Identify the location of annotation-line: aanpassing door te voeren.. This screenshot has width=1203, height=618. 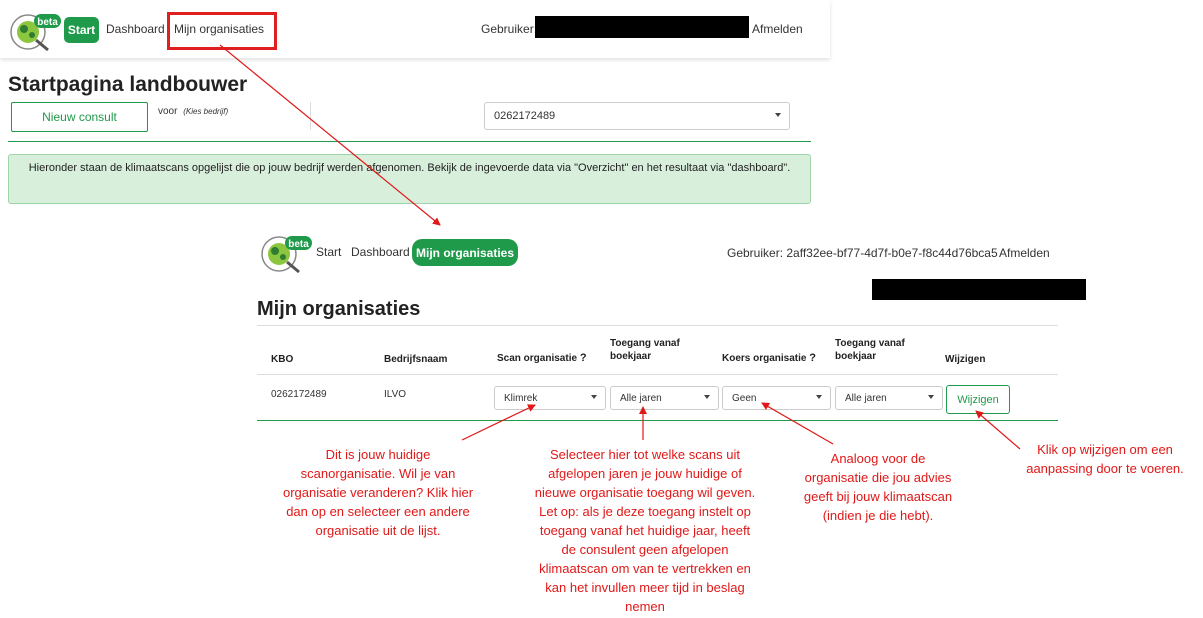
(1105, 468).